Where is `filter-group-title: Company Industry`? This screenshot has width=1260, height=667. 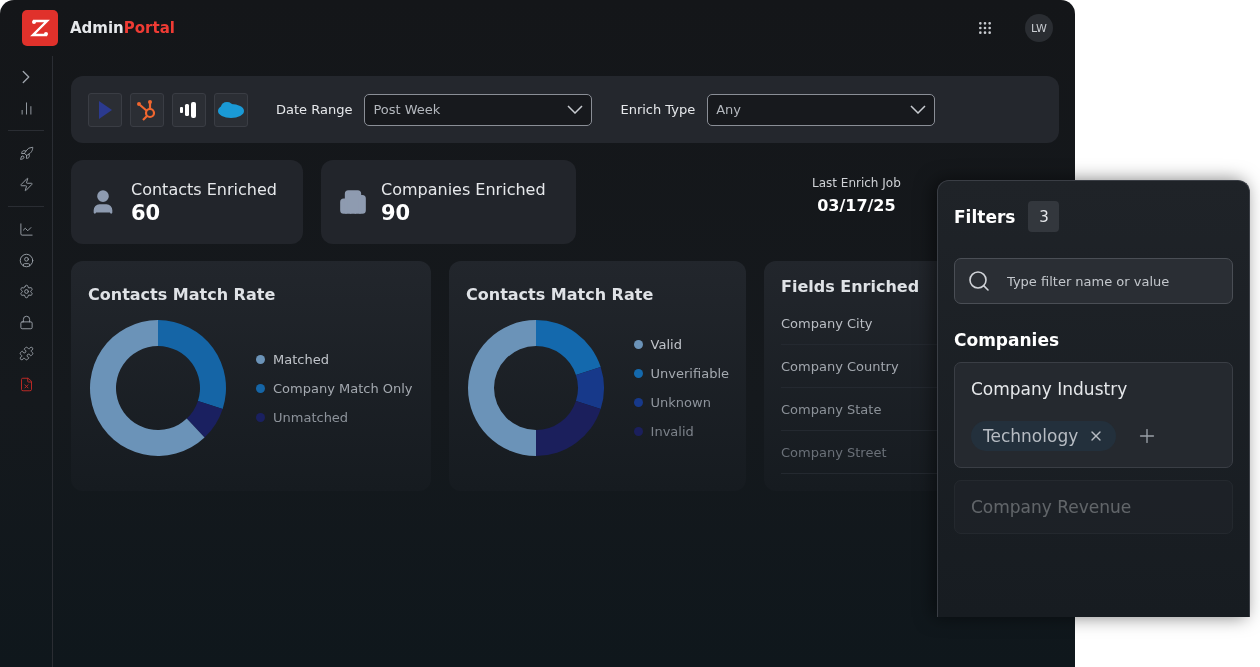 filter-group-title: Company Industry is located at coordinates (1050, 389).